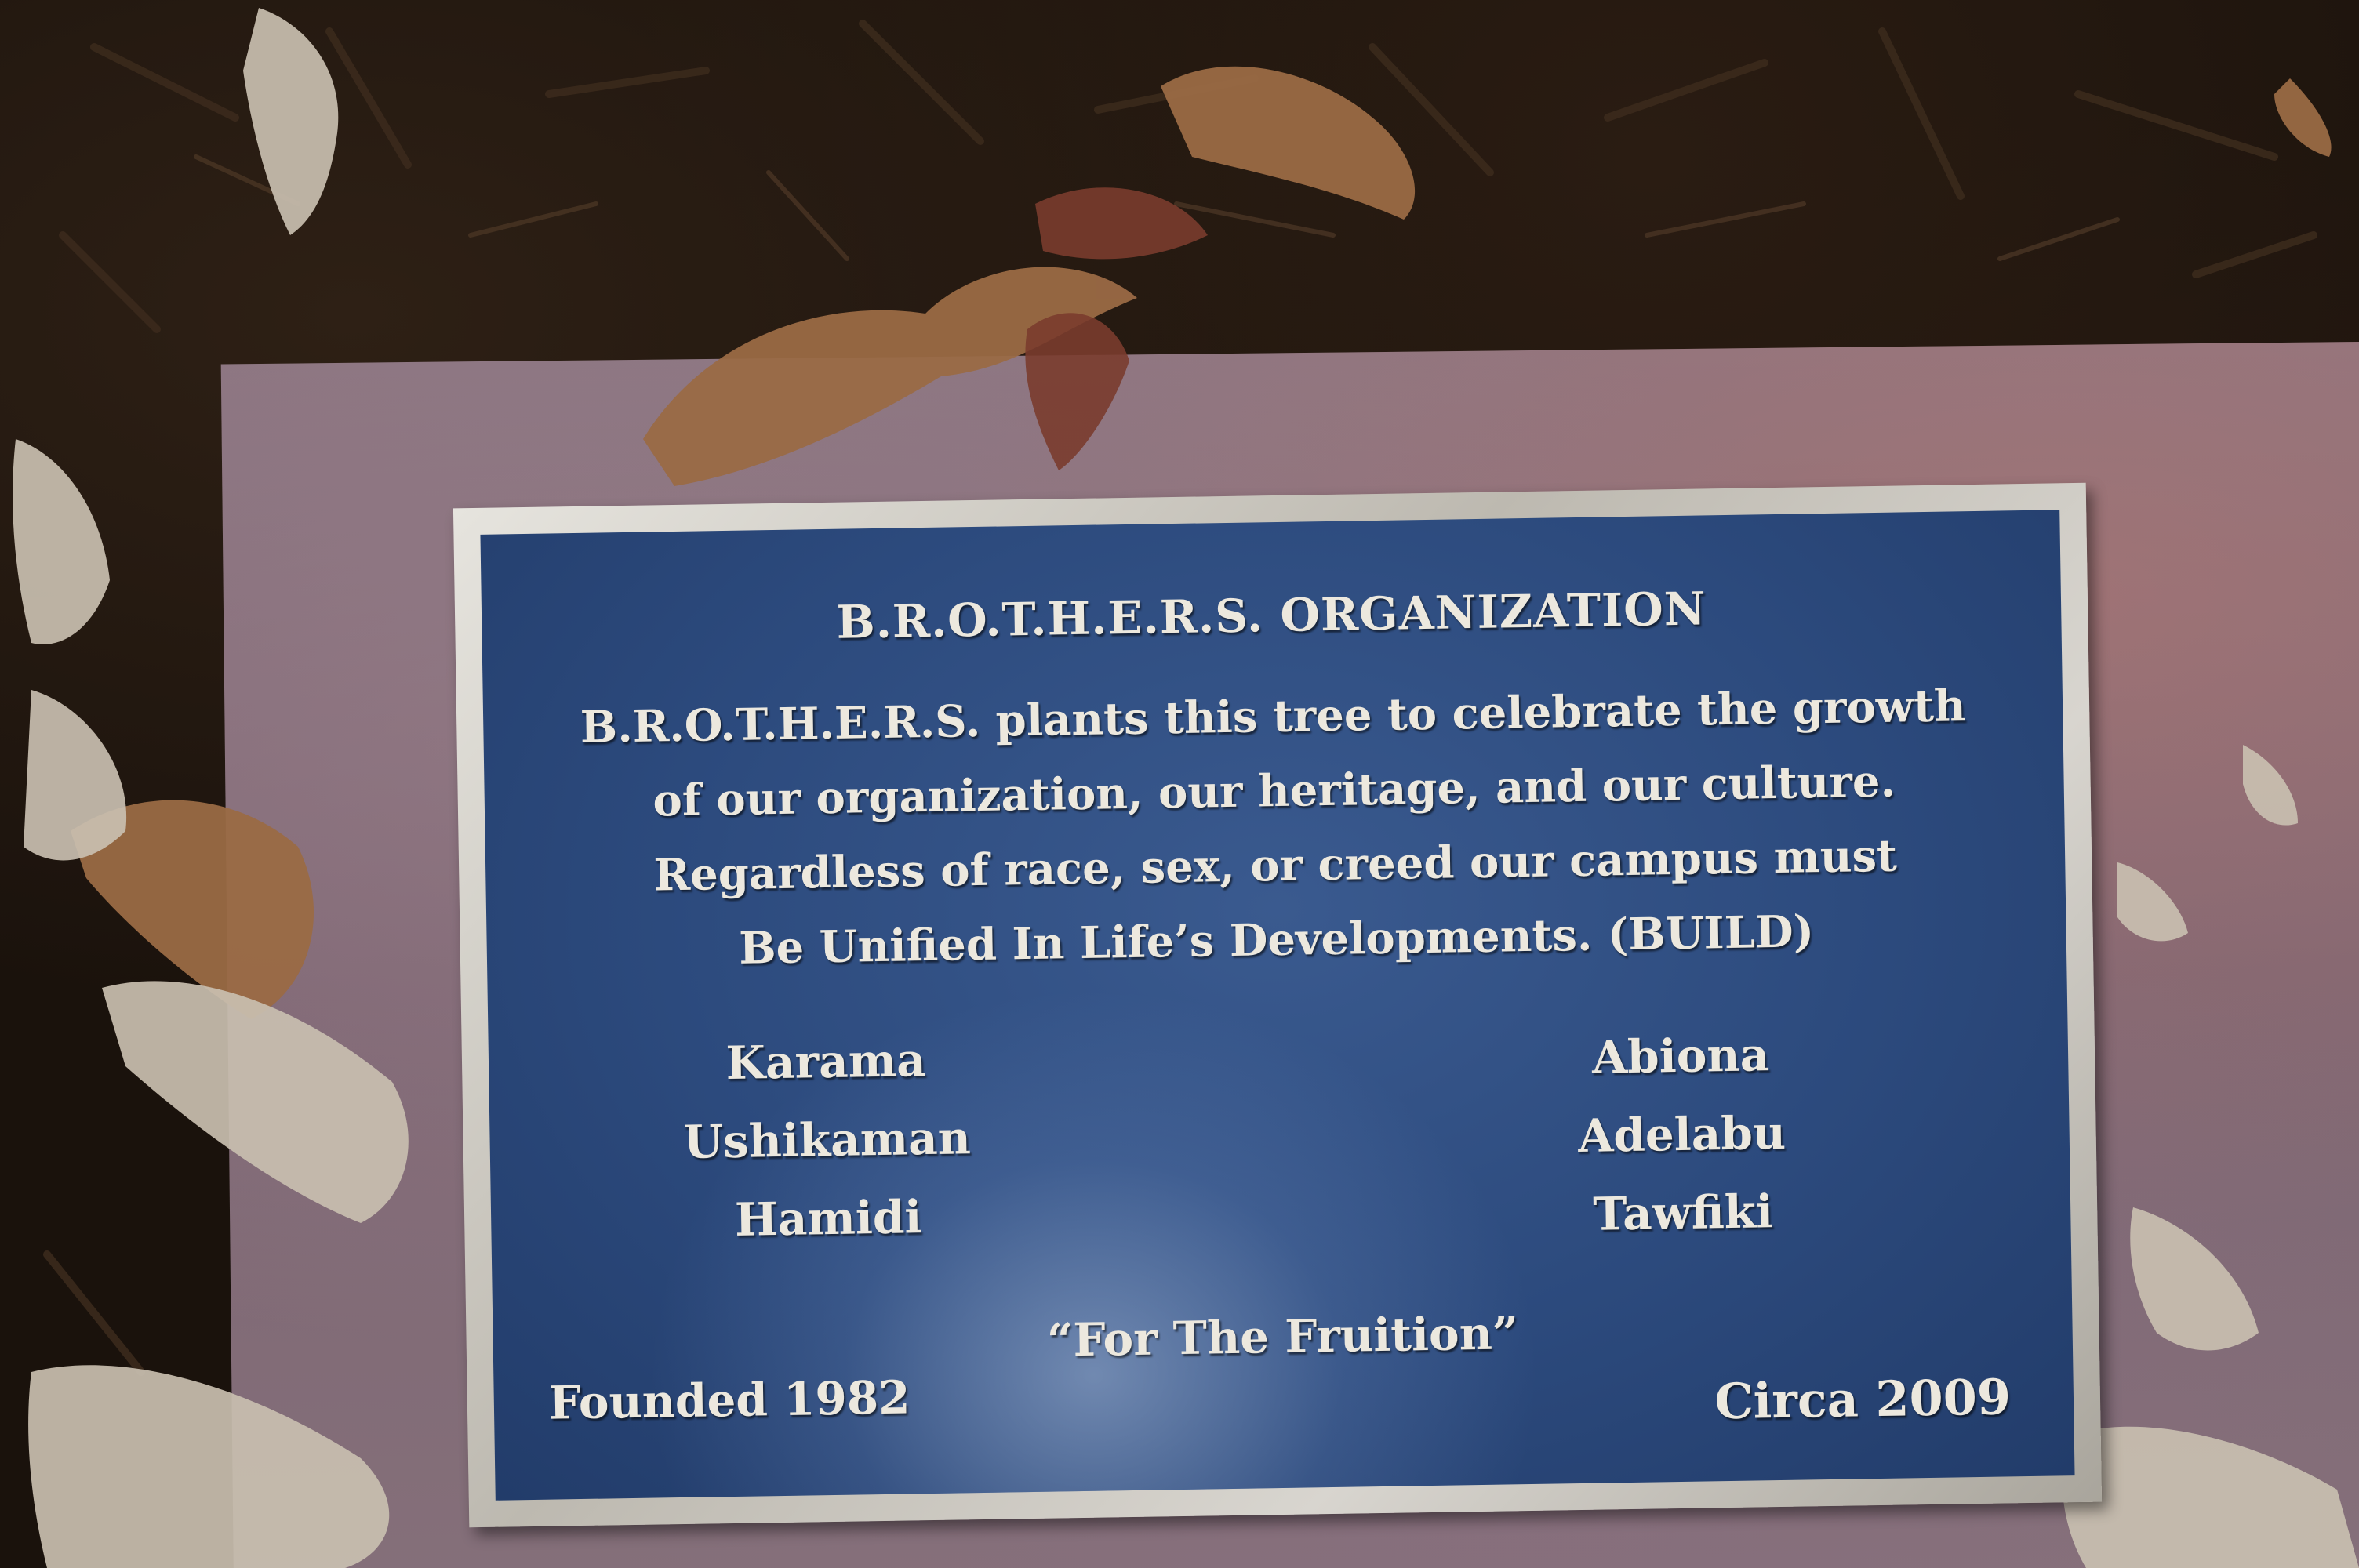 Image resolution: width=2359 pixels, height=1568 pixels. Describe the element at coordinates (1282, 1336) in the screenshot. I see `plaque-motto: “For The Fruition”` at that location.